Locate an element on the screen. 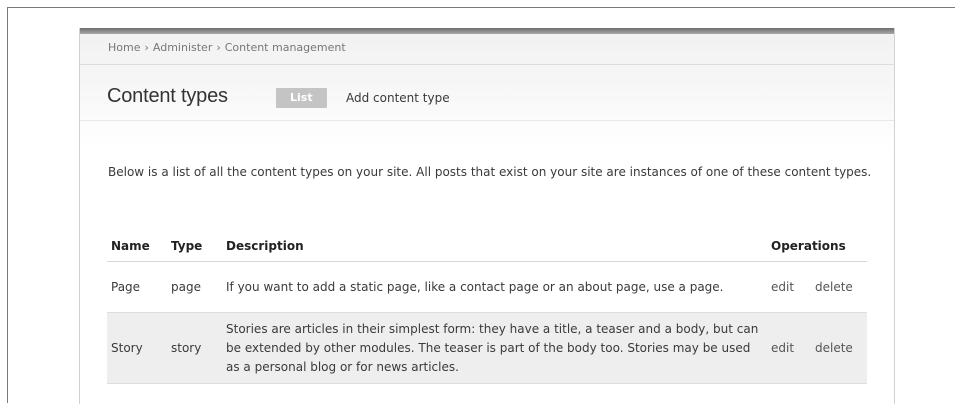  title-divider is located at coordinates (487, 120).